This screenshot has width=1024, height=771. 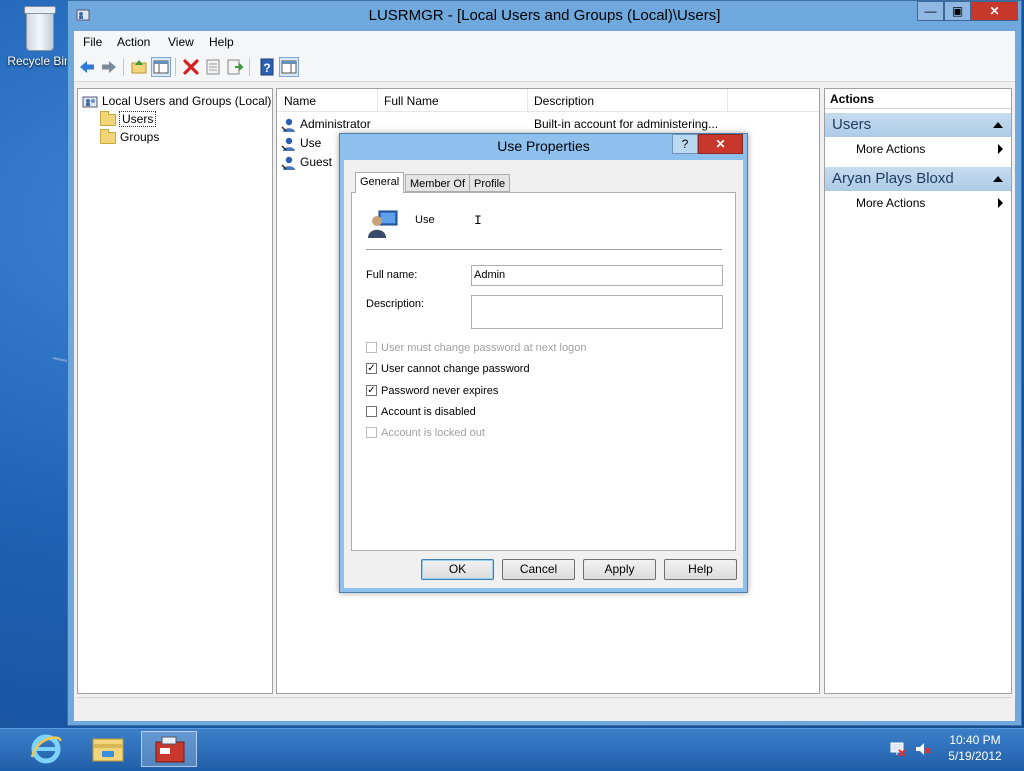 I want to click on actions-group-user: Aryan Plays Bloxd, so click(x=918, y=179).